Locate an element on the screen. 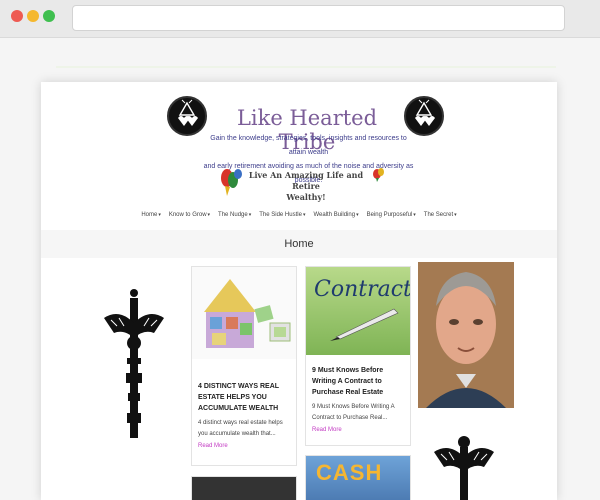  nav-label: Being Purposeful is located at coordinates (389, 215).